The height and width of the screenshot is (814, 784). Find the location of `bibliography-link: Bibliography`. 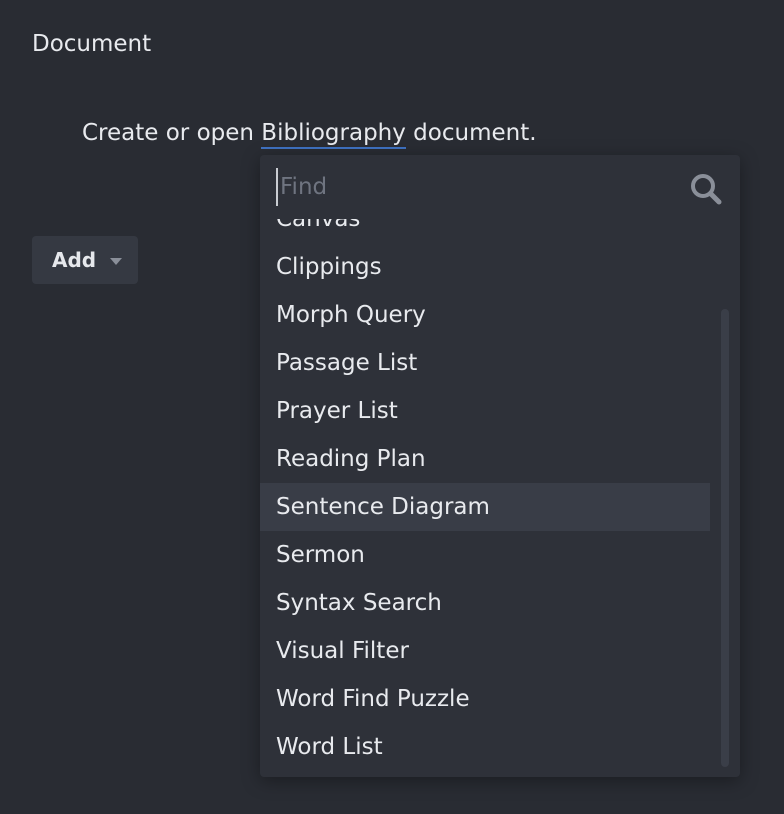

bibliography-link: Bibliography is located at coordinates (333, 134).